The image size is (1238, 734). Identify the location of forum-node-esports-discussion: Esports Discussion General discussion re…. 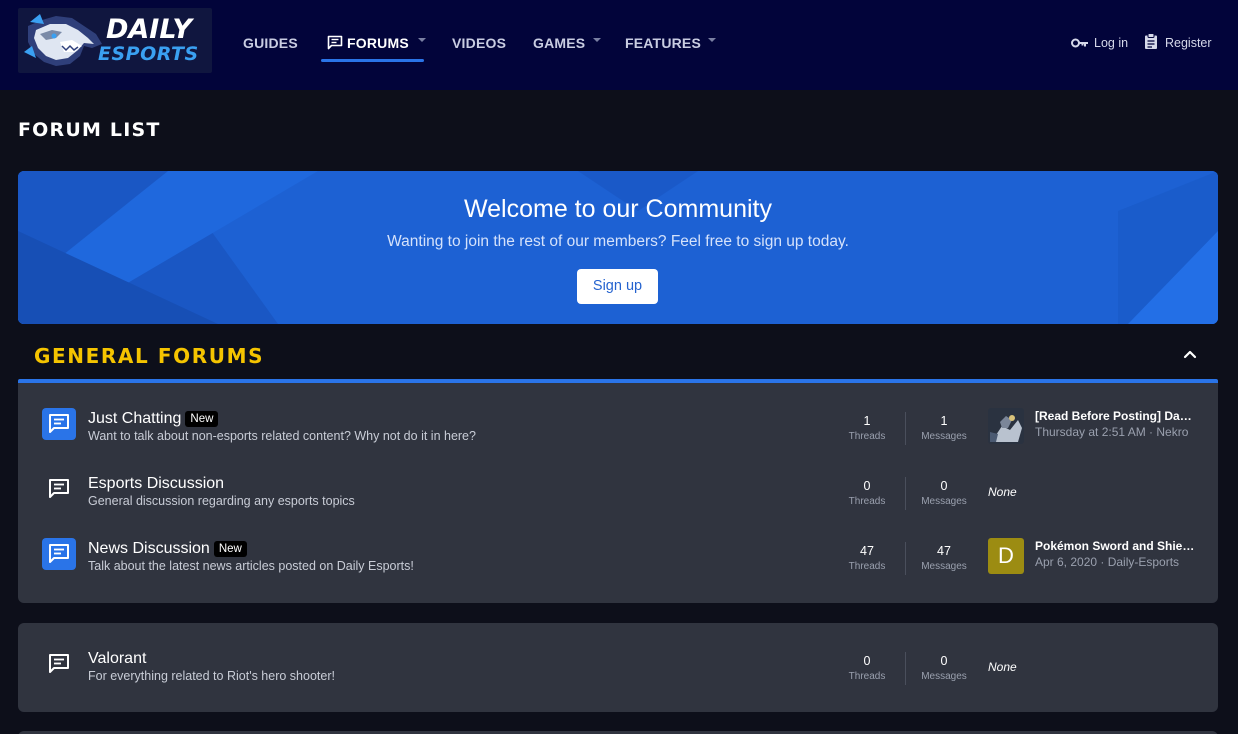
(618, 505).